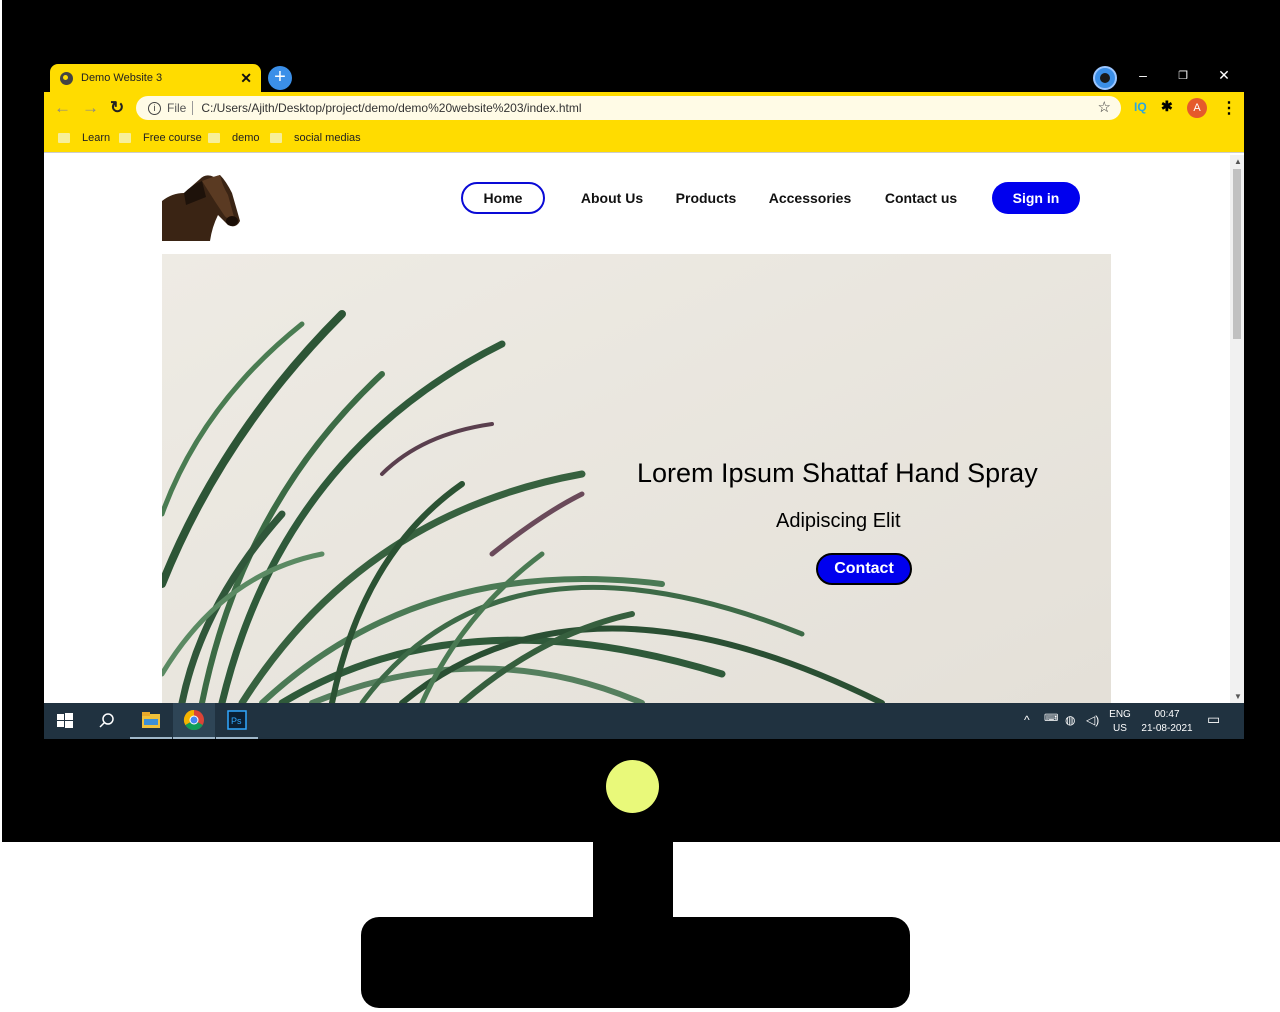 Image resolution: width=1280 pixels, height=1012 pixels. What do you see at coordinates (107, 721) in the screenshot?
I see `search-icon` at bounding box center [107, 721].